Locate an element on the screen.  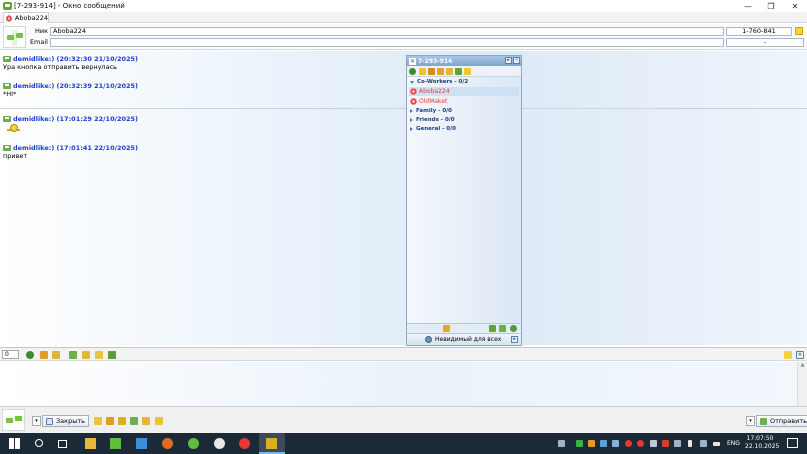
smiley-picker-icon is located at coordinates (30, 355).